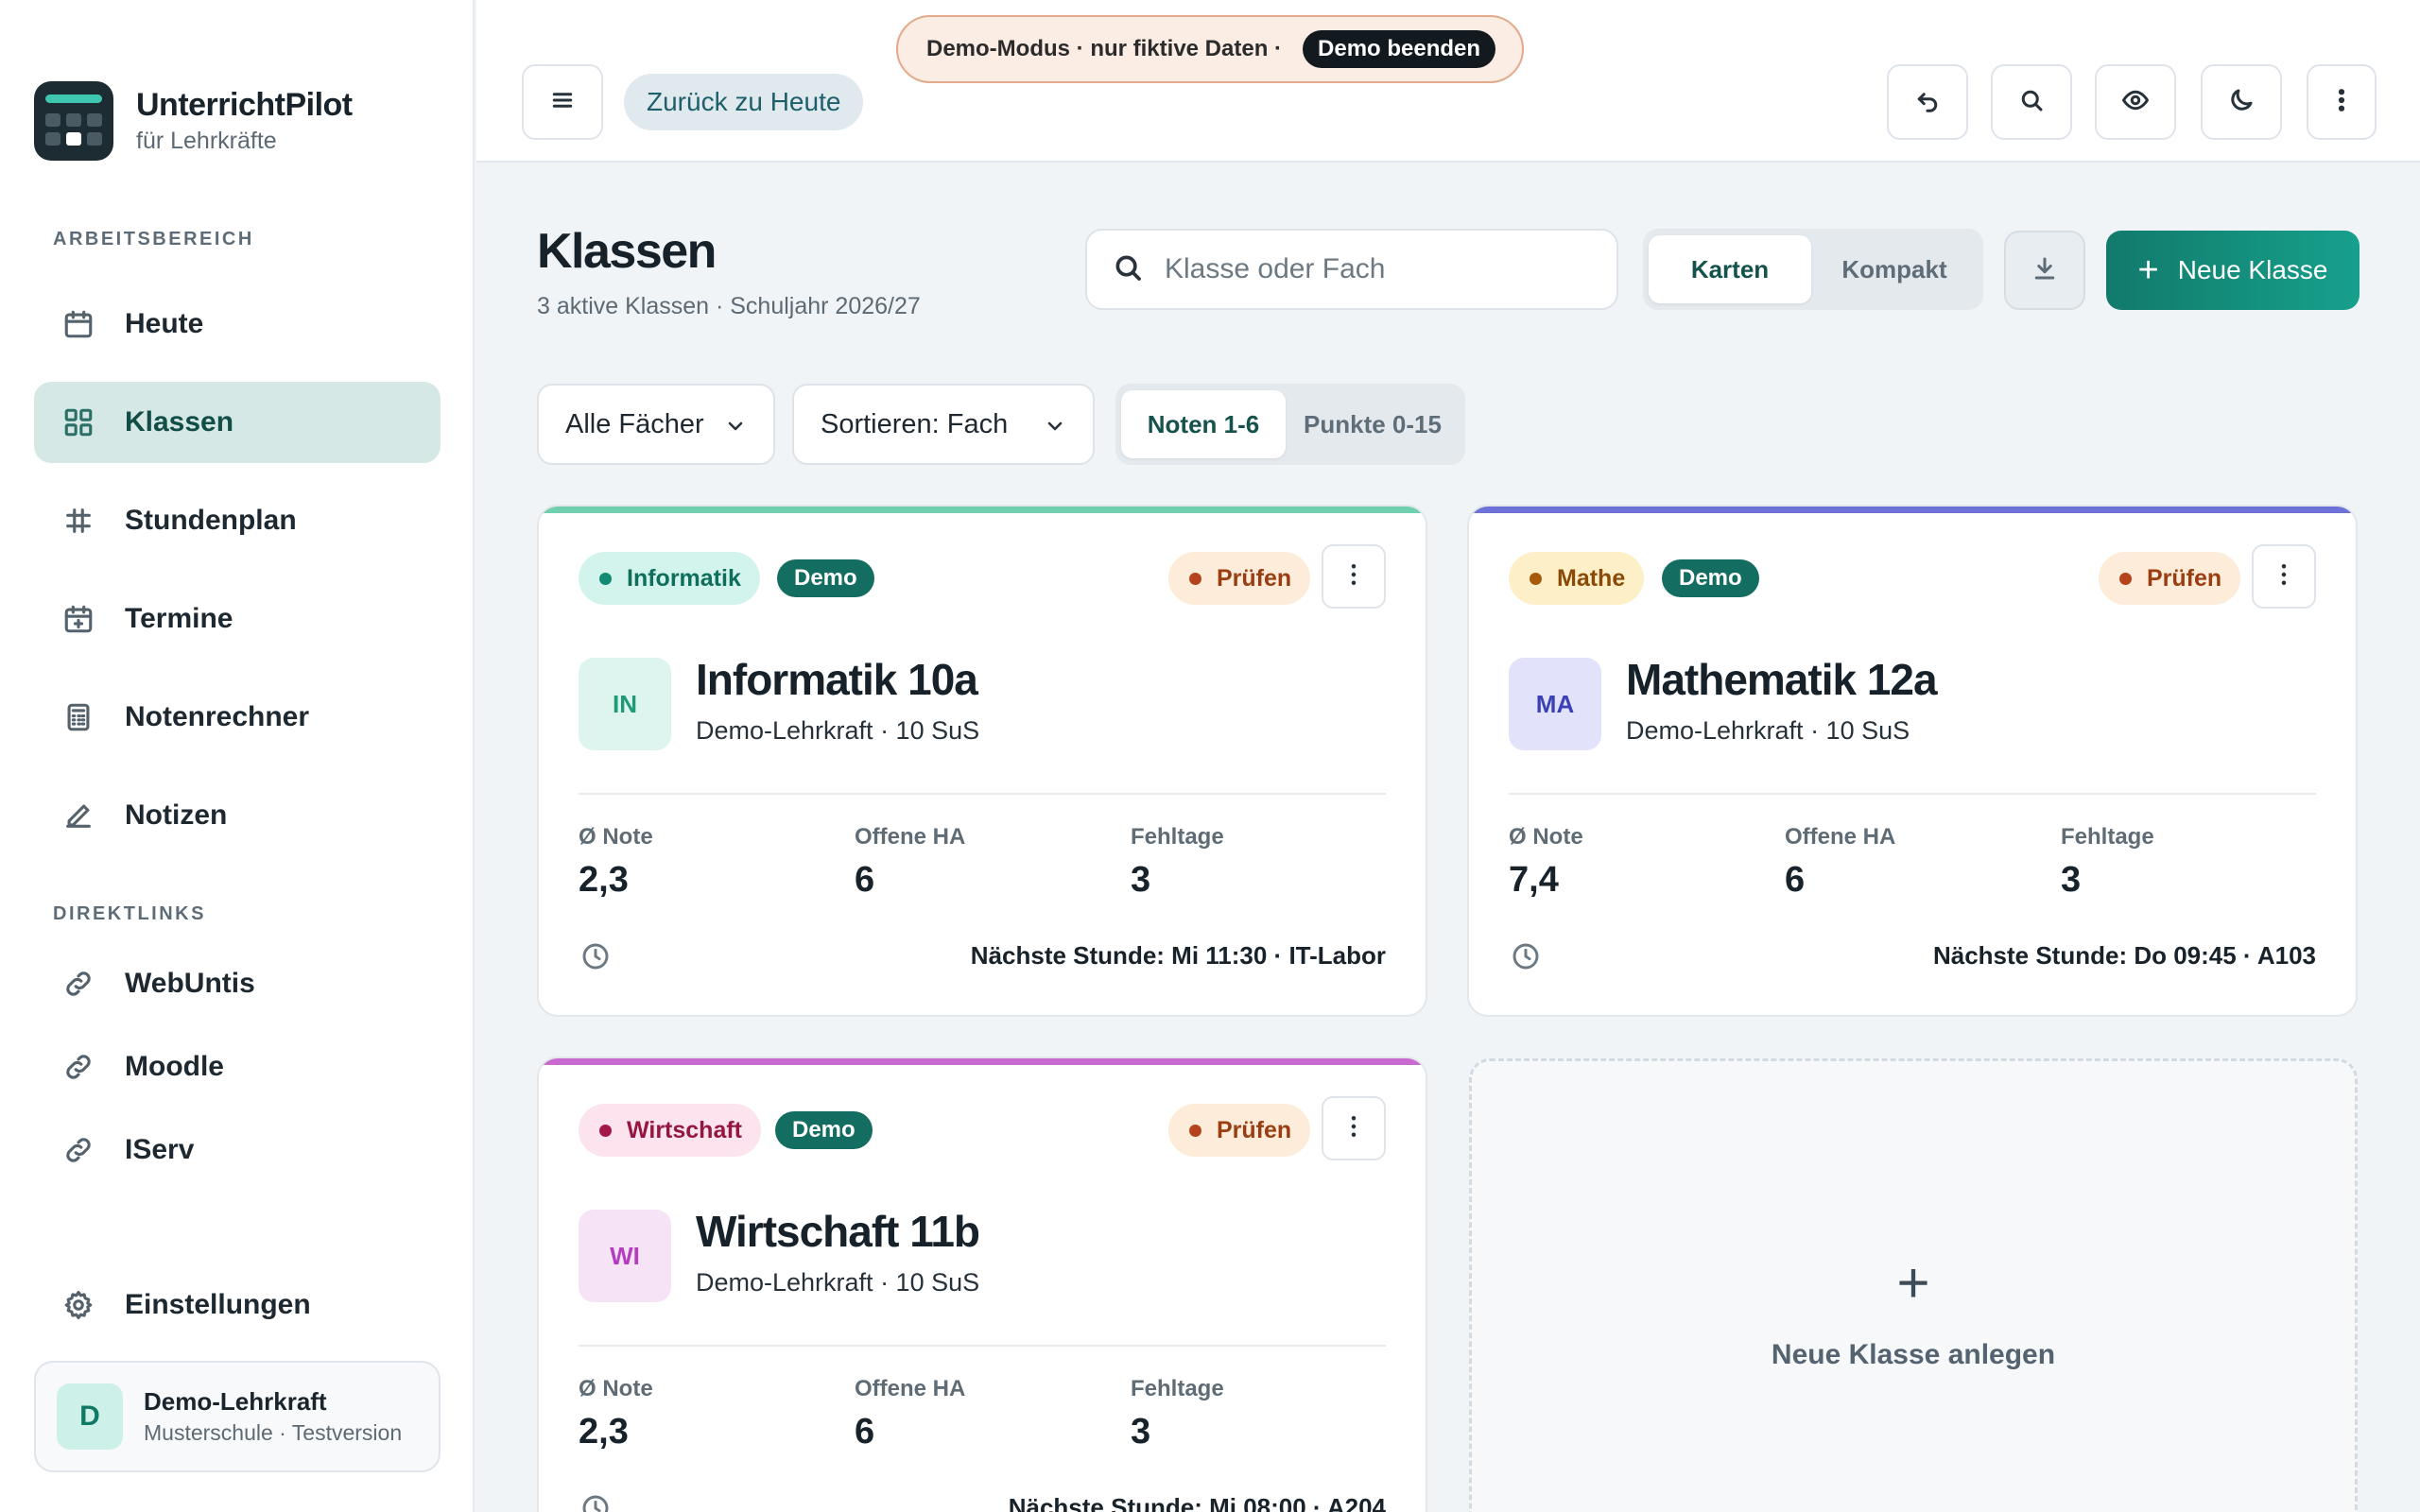 Image resolution: width=2420 pixels, height=1512 pixels. What do you see at coordinates (237, 815) in the screenshot?
I see `sidebar-item-notizen: Notizen` at bounding box center [237, 815].